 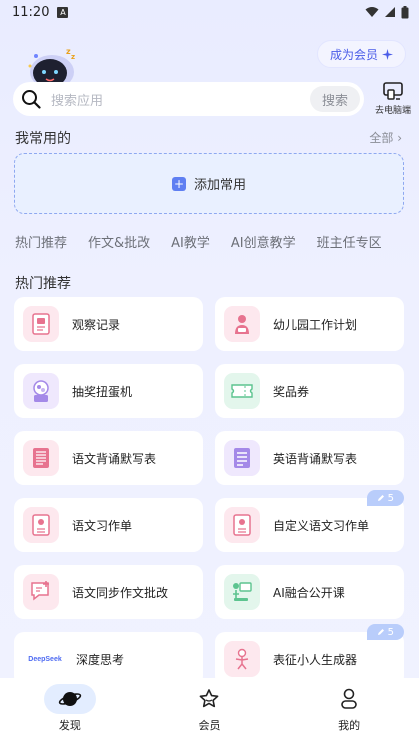 I want to click on app-card-label: 深度思考, so click(x=100, y=659).